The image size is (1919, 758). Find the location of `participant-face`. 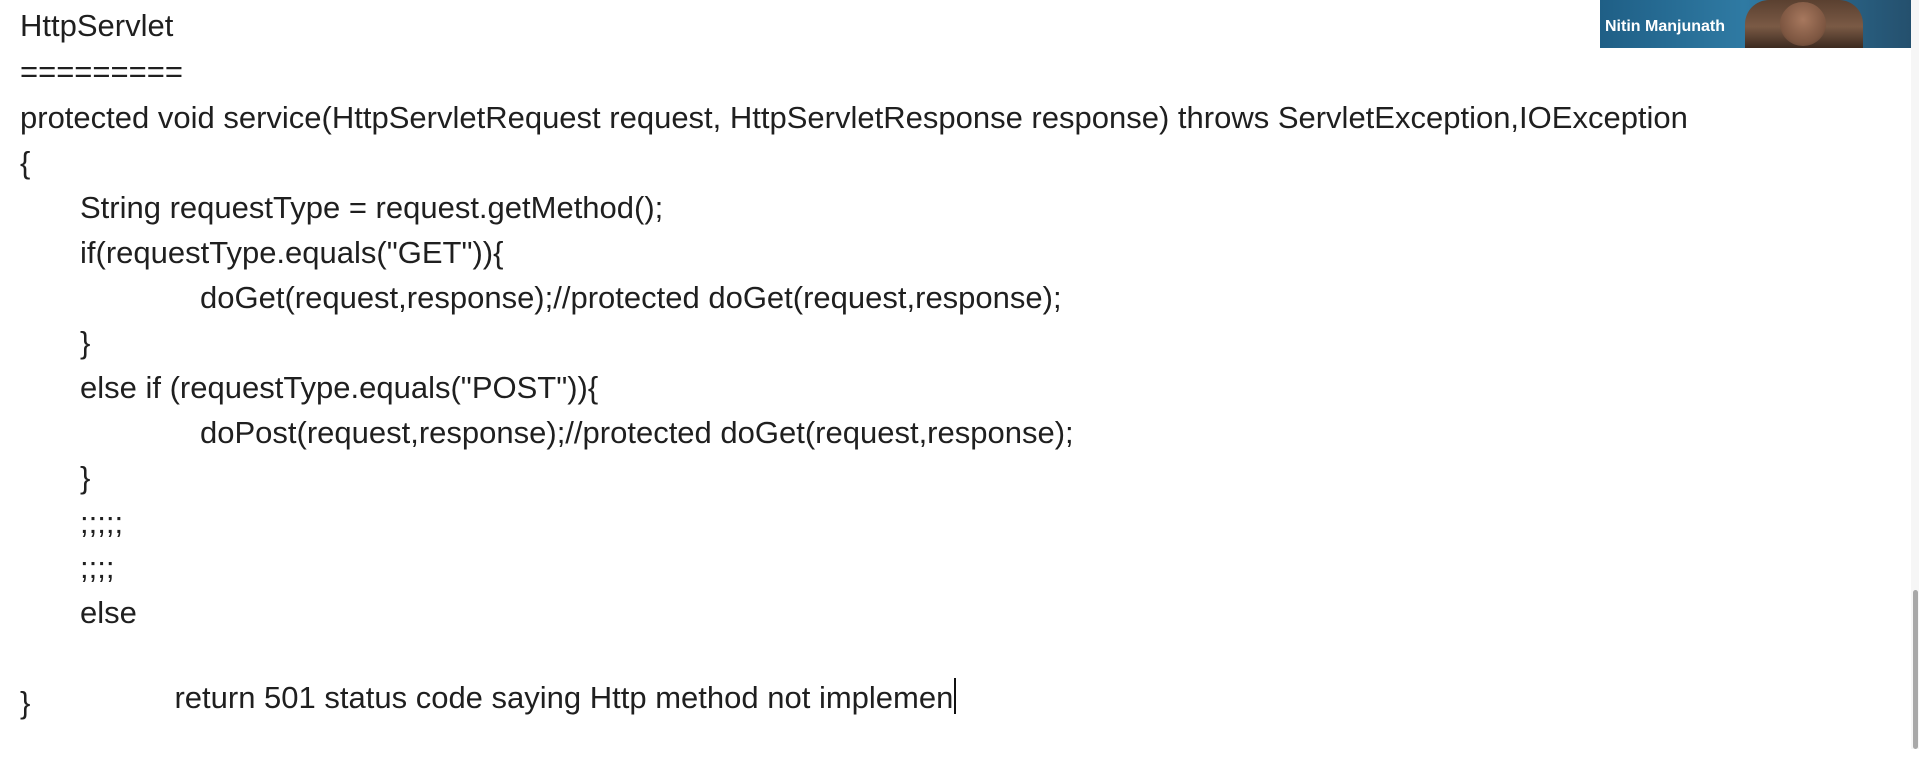

participant-face is located at coordinates (1803, 24).